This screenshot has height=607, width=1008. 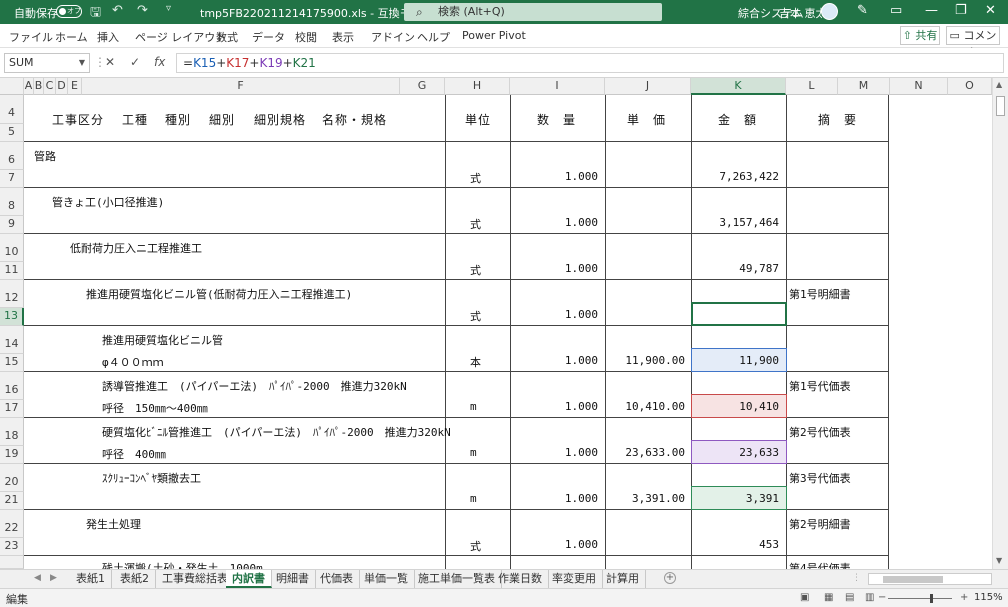 What do you see at coordinates (12, 432) in the screenshot?
I see `row-header: 18` at bounding box center [12, 432].